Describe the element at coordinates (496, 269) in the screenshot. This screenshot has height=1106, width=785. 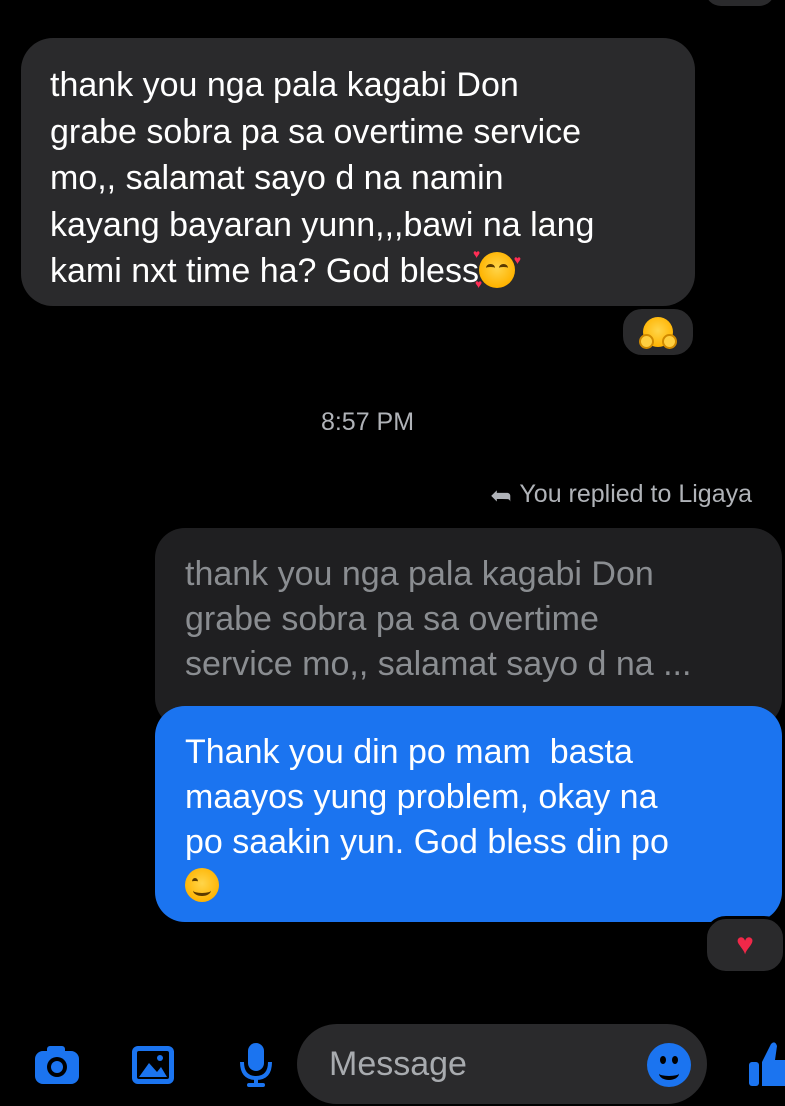
I see `smiling-face-with-hearts-emoji: ♥ ♥ ♥` at that location.